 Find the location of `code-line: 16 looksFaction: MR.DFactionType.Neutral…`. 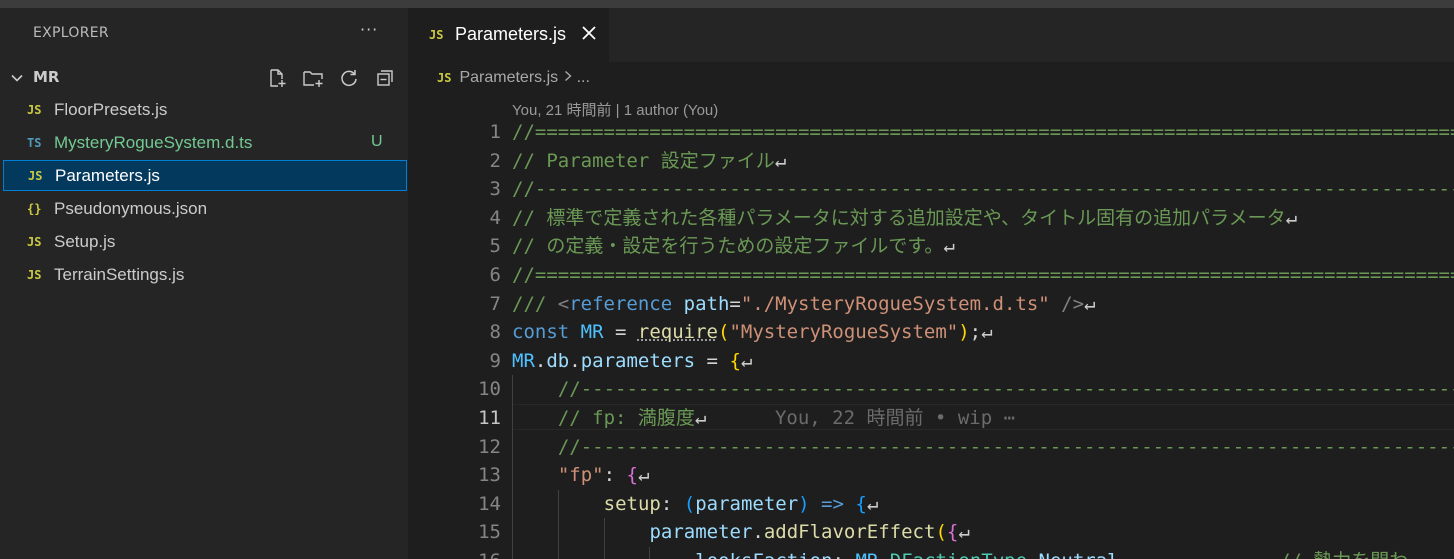

code-line: 16 looksFaction: MR.DFactionType.Neutral… is located at coordinates (931, 553).